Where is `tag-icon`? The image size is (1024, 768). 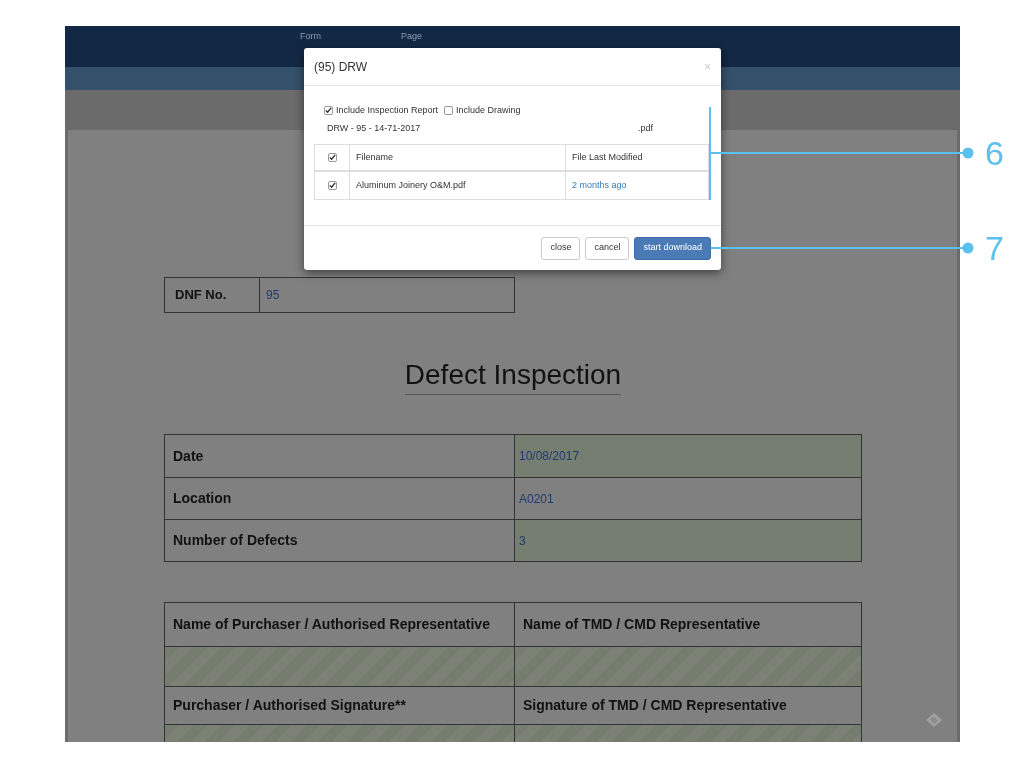 tag-icon is located at coordinates (934, 720).